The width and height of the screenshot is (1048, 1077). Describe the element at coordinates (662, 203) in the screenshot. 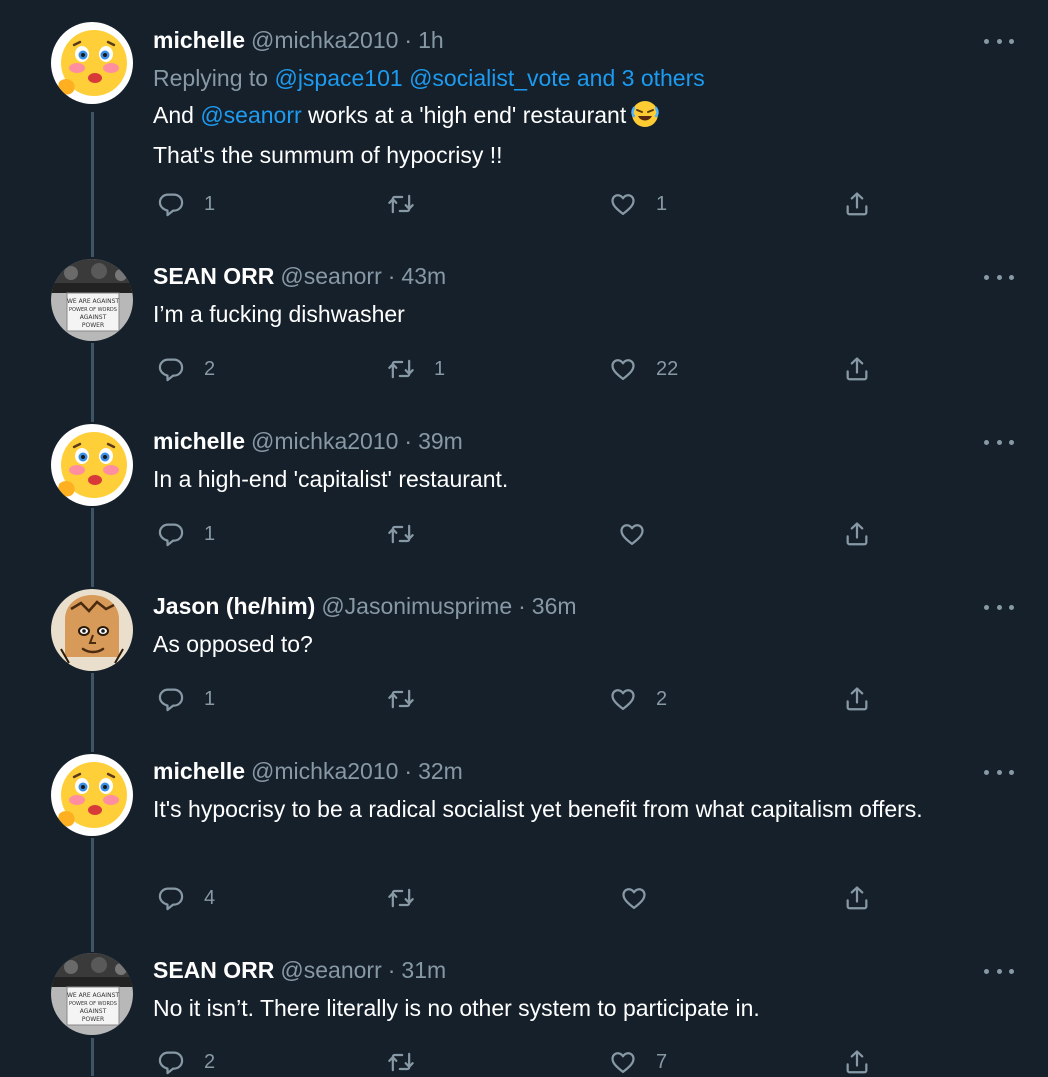

I see `like-count: 1` at that location.